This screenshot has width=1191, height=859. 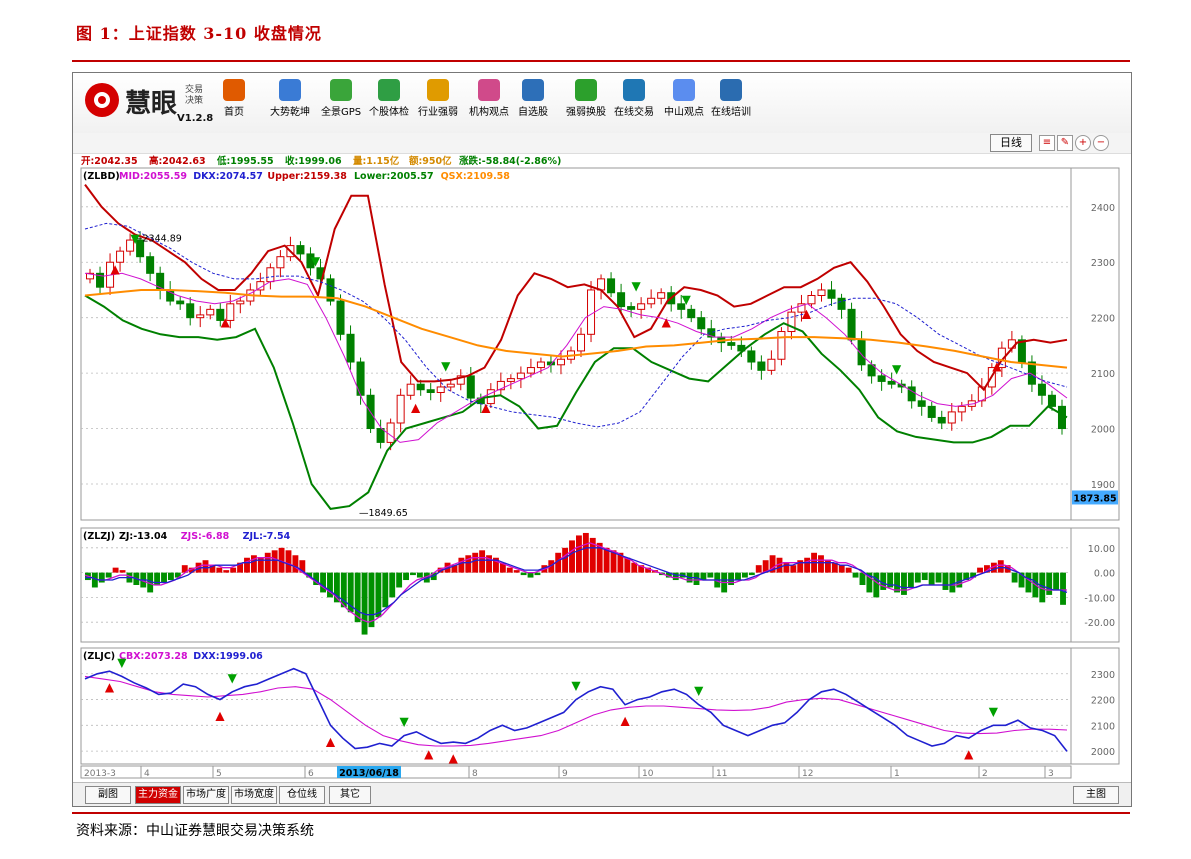 What do you see at coordinates (634, 103) in the screenshot?
I see `toolbar-button-9: 在线交易` at bounding box center [634, 103].